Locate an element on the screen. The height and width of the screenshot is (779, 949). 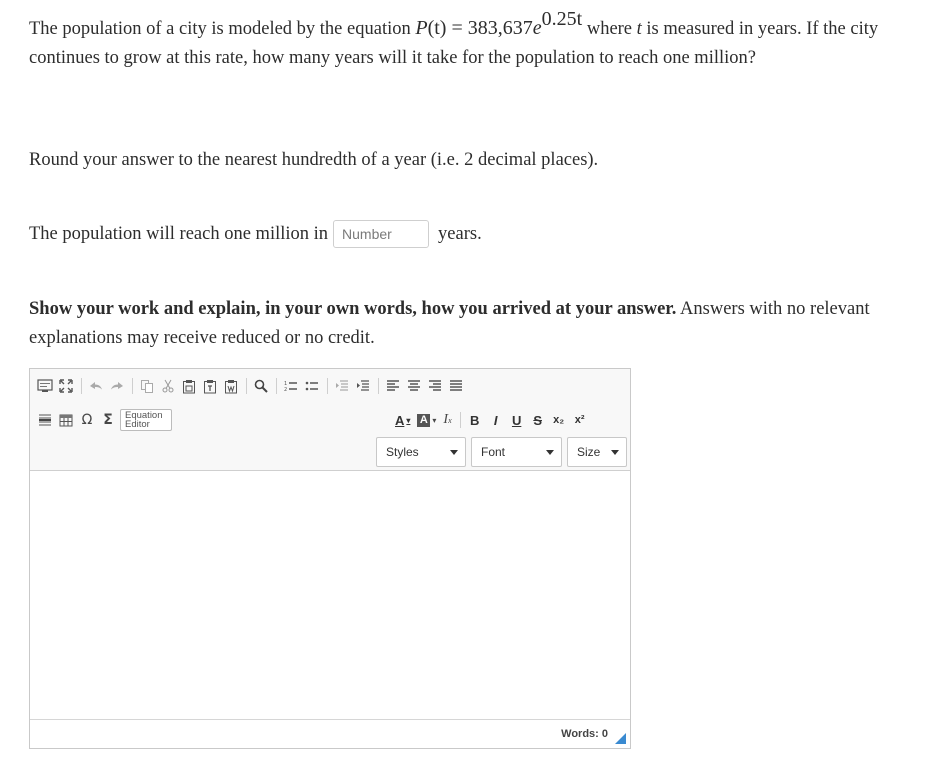
equation: P(t) = 383,637e0.25t is located at coordinates (498, 23).